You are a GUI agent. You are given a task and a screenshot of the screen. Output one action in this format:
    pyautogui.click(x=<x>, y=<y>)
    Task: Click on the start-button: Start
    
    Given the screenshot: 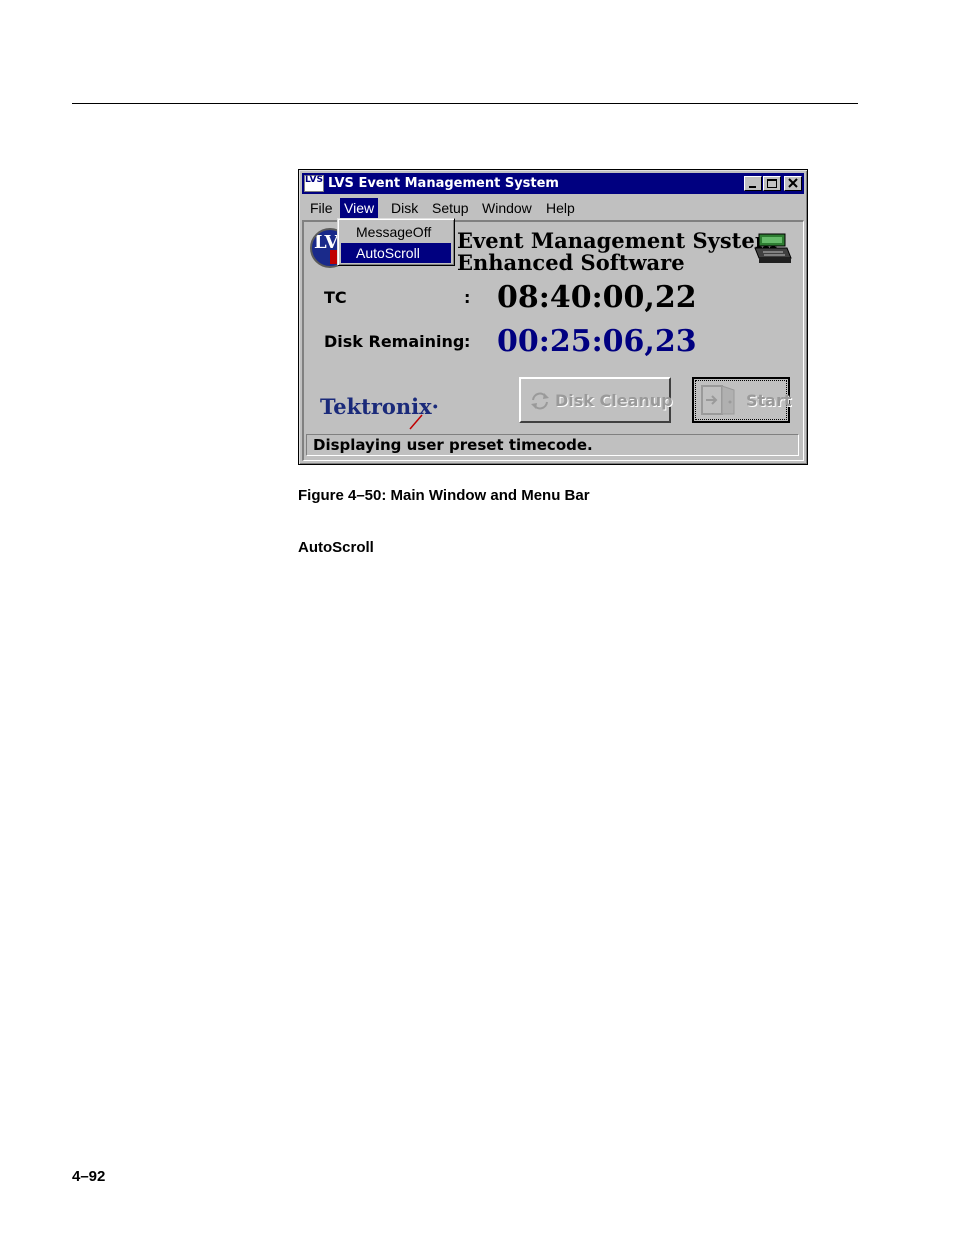 What is the action you would take?
    pyautogui.click(x=742, y=400)
    